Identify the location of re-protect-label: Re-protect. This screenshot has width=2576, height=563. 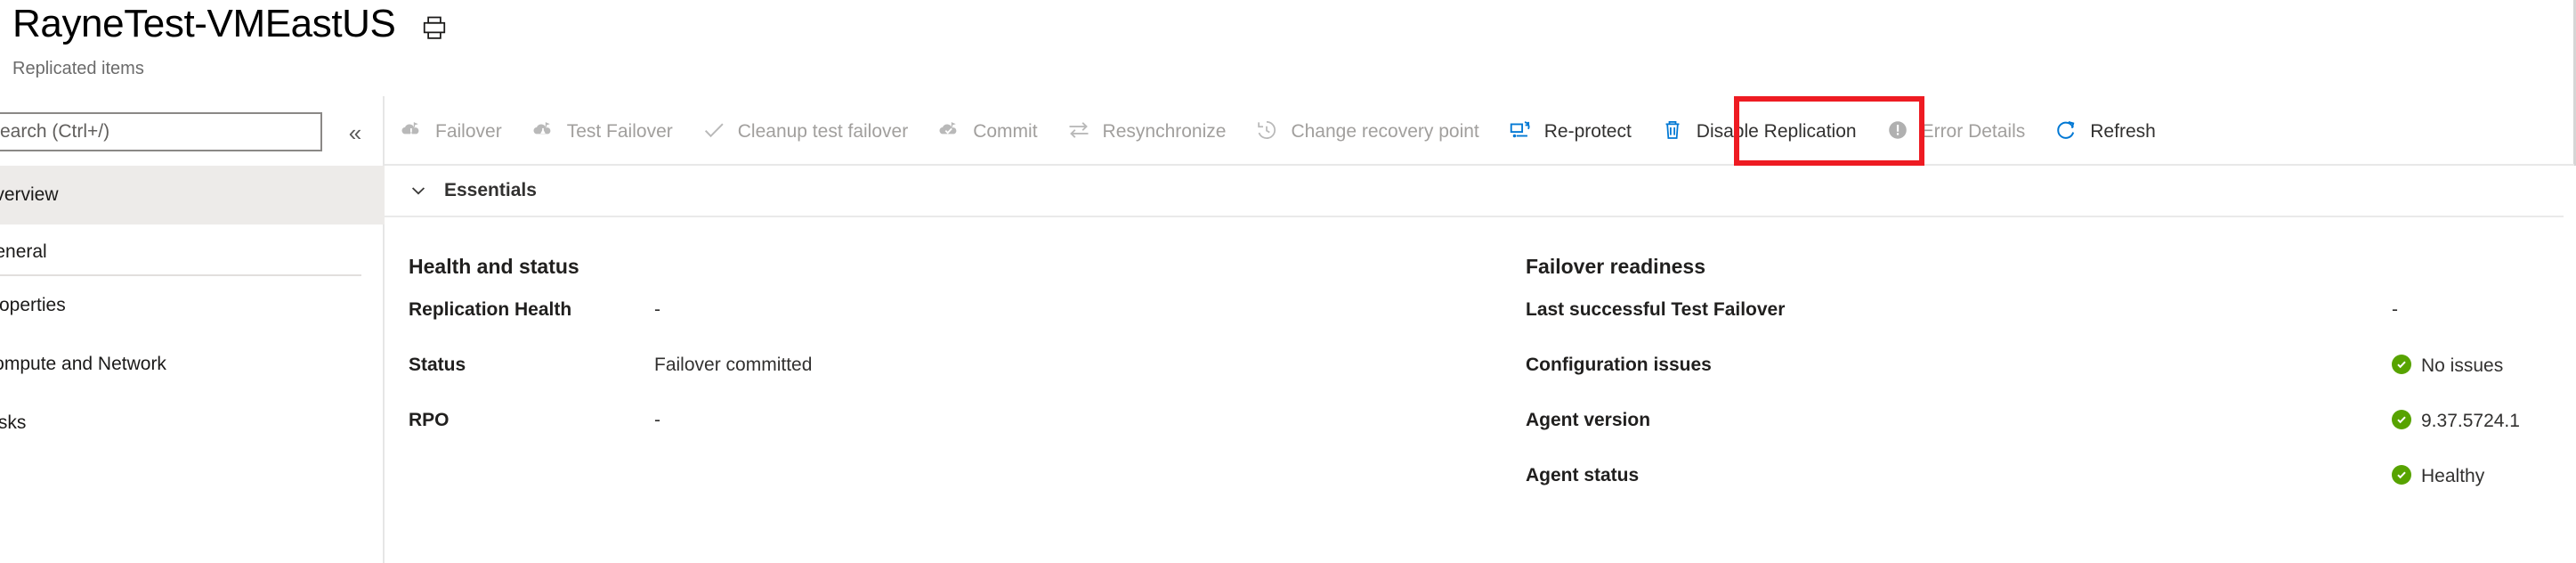
(1587, 131).